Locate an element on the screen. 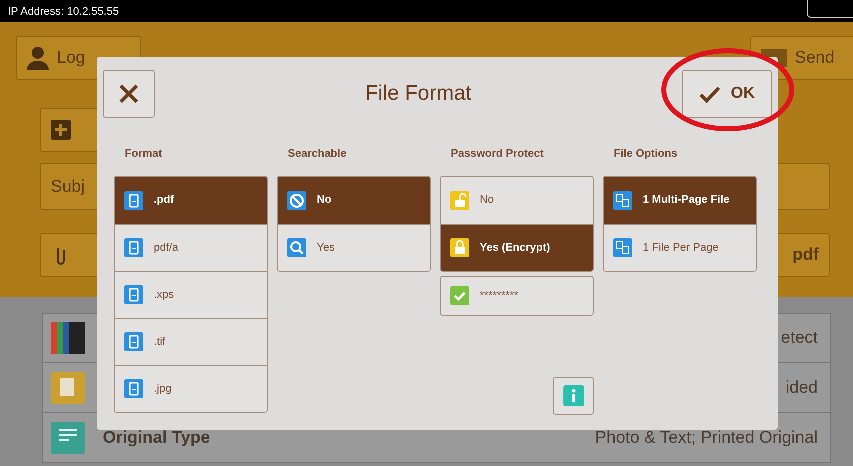  person-icon is located at coordinates (38, 58).